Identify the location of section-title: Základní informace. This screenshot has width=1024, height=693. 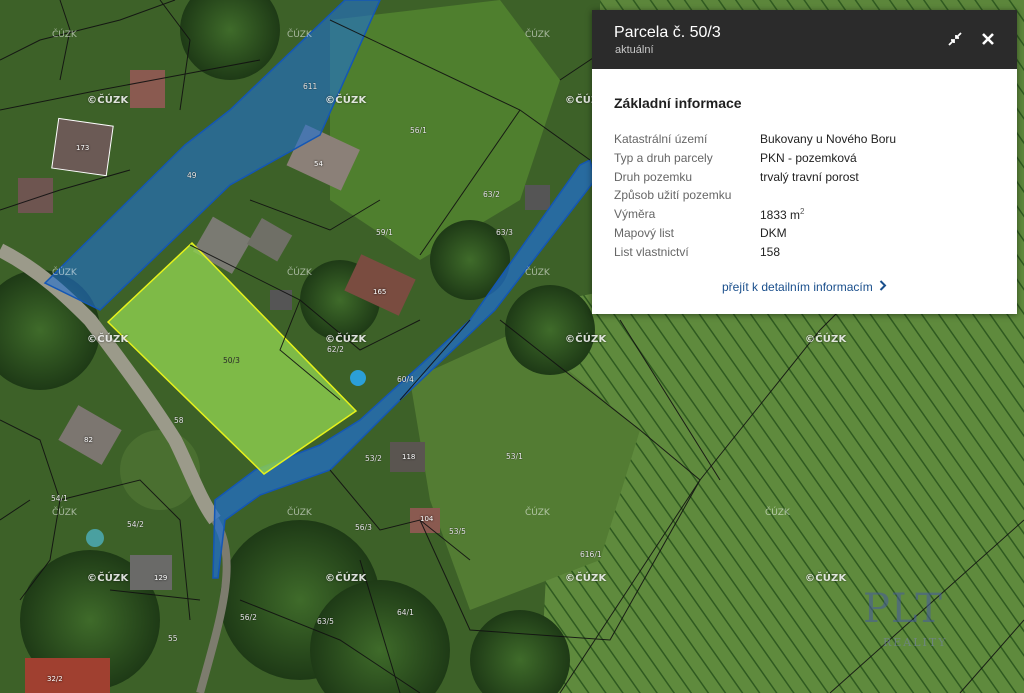
(678, 103).